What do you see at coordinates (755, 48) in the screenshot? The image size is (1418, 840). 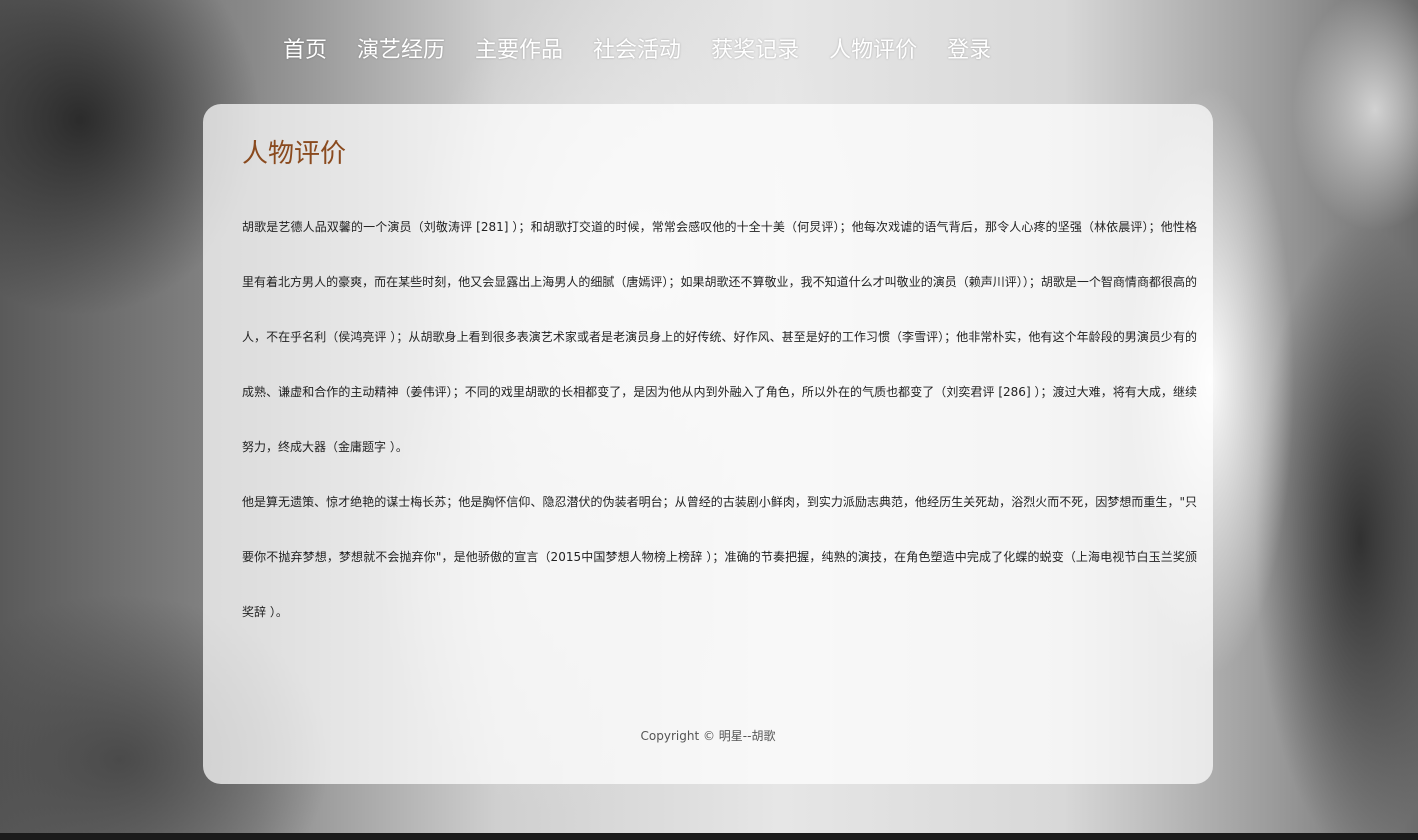 I see `nav-awards: 获奖记录` at bounding box center [755, 48].